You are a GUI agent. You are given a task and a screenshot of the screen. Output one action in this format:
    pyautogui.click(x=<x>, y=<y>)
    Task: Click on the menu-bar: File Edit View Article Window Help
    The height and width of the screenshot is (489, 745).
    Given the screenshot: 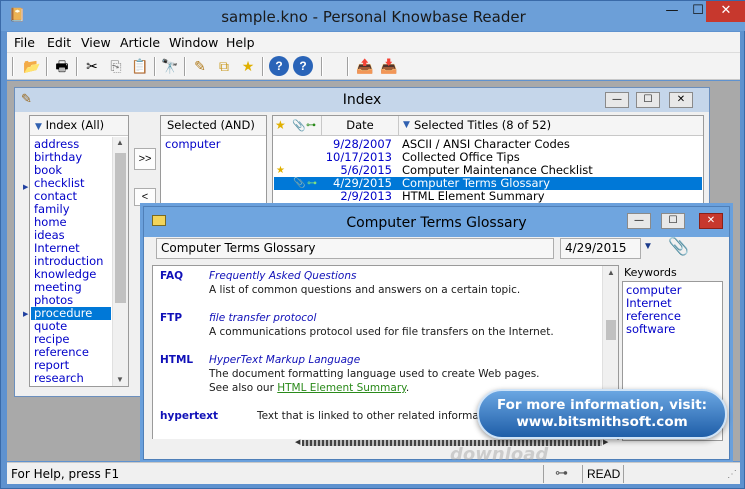 What is the action you would take?
    pyautogui.click(x=373, y=42)
    